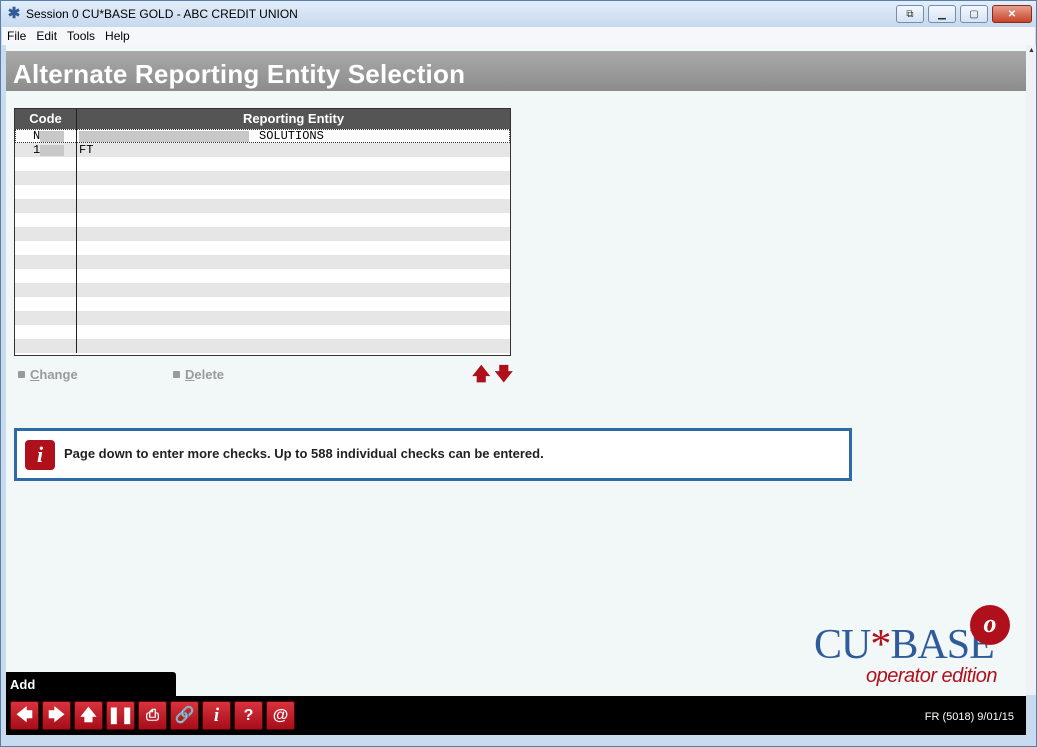 The width and height of the screenshot is (1037, 747). Describe the element at coordinates (942, 14) in the screenshot. I see `minimize-button: ▁` at that location.